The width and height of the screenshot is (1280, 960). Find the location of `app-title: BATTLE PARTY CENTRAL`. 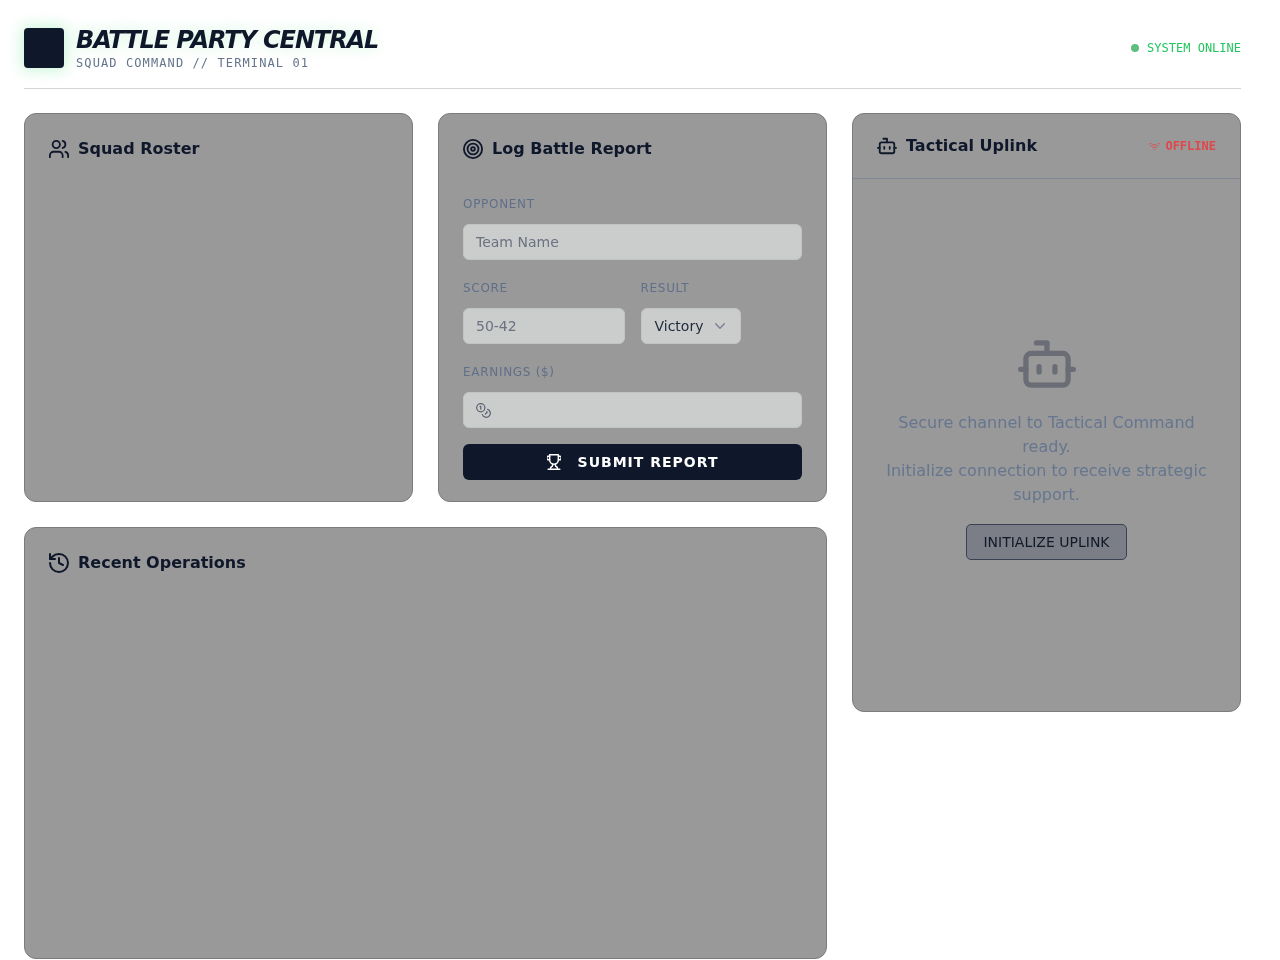

app-title: BATTLE PARTY CENTRAL is located at coordinates (227, 40).